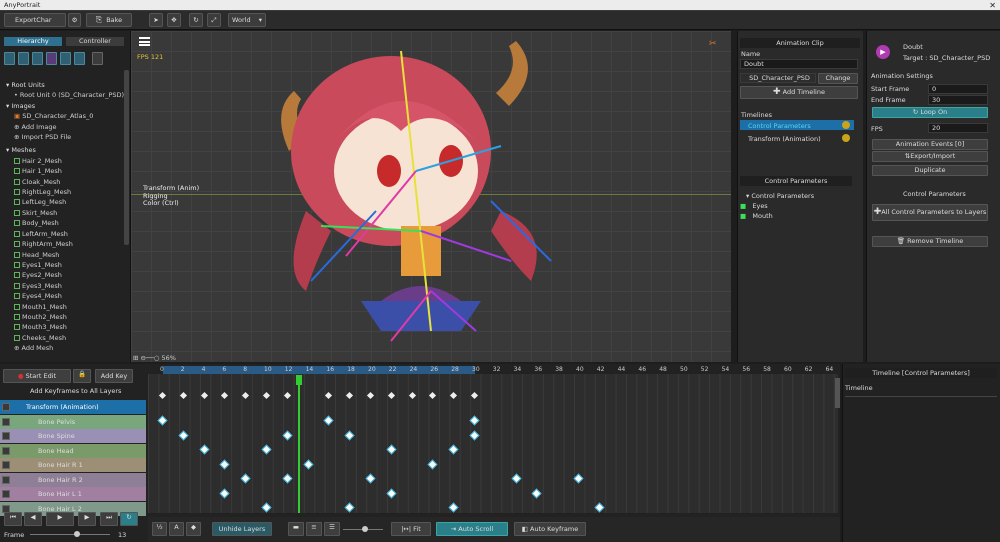 The width and height of the screenshot is (1000, 542). Describe the element at coordinates (73, 479) in the screenshot. I see `layer-row: Bone Hair R 2` at that location.